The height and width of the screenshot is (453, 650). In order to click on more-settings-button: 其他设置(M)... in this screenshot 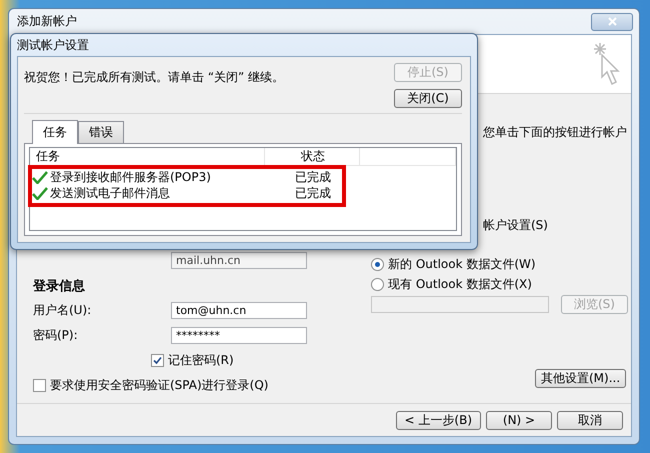, I will do `click(580, 378)`.